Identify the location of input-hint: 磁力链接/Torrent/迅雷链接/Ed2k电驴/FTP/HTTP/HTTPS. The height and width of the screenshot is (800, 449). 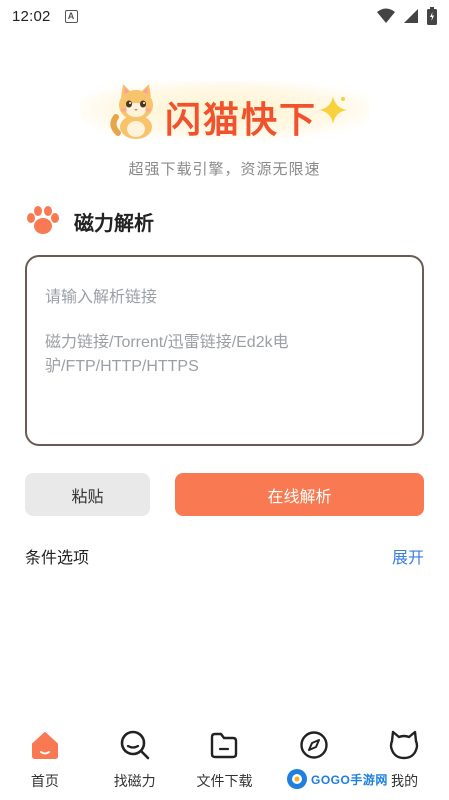
(167, 354).